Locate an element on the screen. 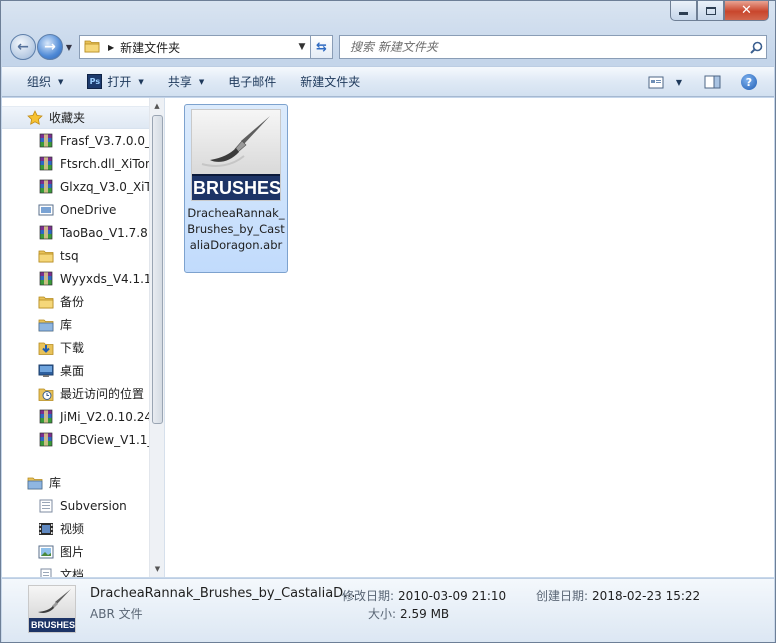 This screenshot has width=776, height=643. nav-item-label: 视频 is located at coordinates (72, 529).